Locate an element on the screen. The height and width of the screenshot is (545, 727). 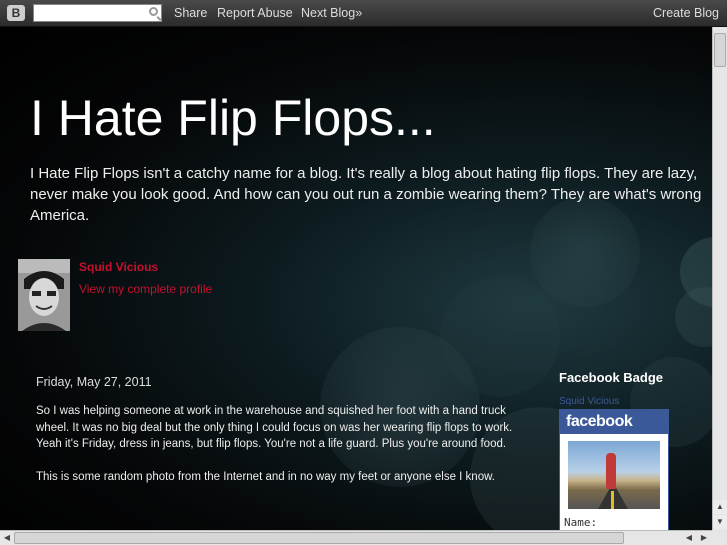
share-link: Share is located at coordinates (190, 13).